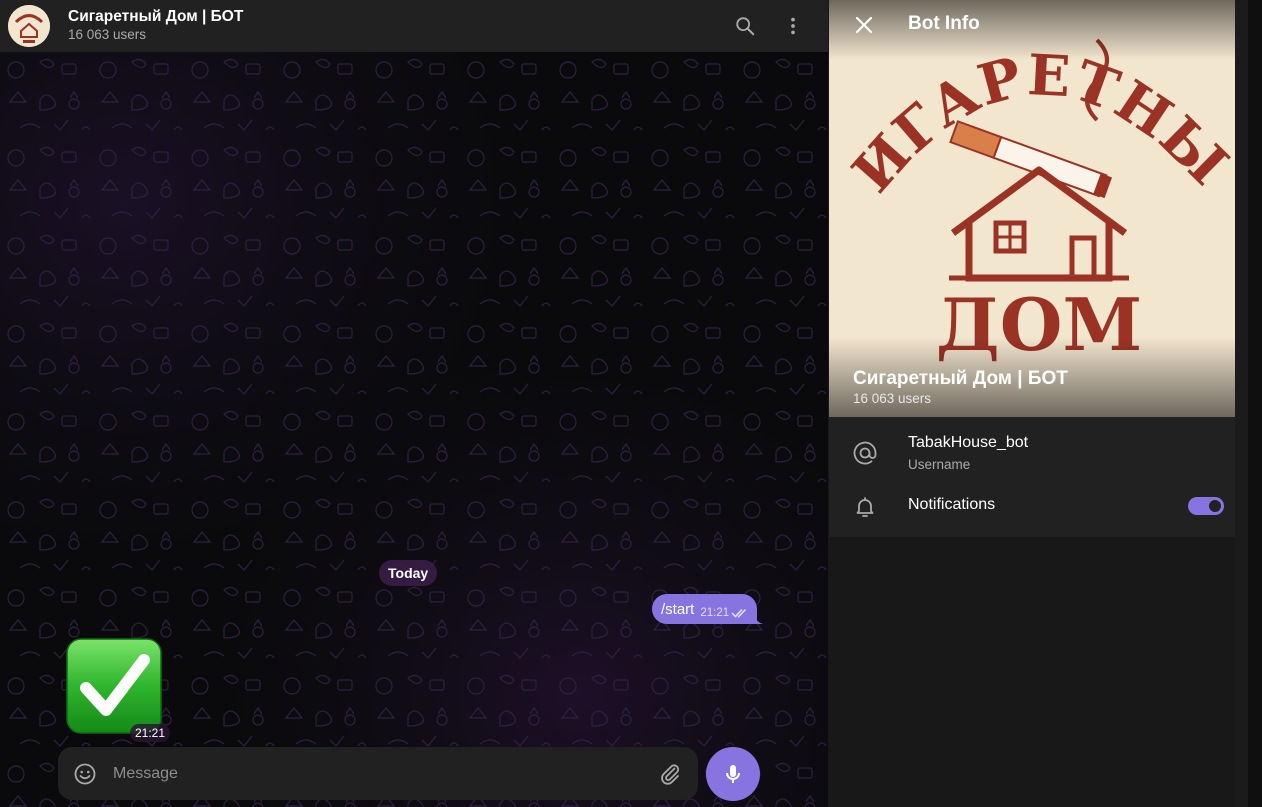 The height and width of the screenshot is (807, 1262). What do you see at coordinates (107, 34) in the screenshot?
I see `chat-member-count: 16 063 users` at bounding box center [107, 34].